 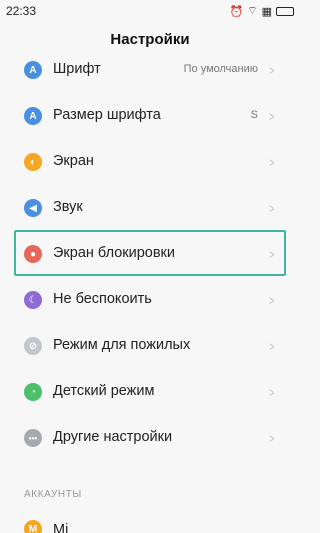 I want to click on setting-label: Детский режим, so click(x=104, y=391).